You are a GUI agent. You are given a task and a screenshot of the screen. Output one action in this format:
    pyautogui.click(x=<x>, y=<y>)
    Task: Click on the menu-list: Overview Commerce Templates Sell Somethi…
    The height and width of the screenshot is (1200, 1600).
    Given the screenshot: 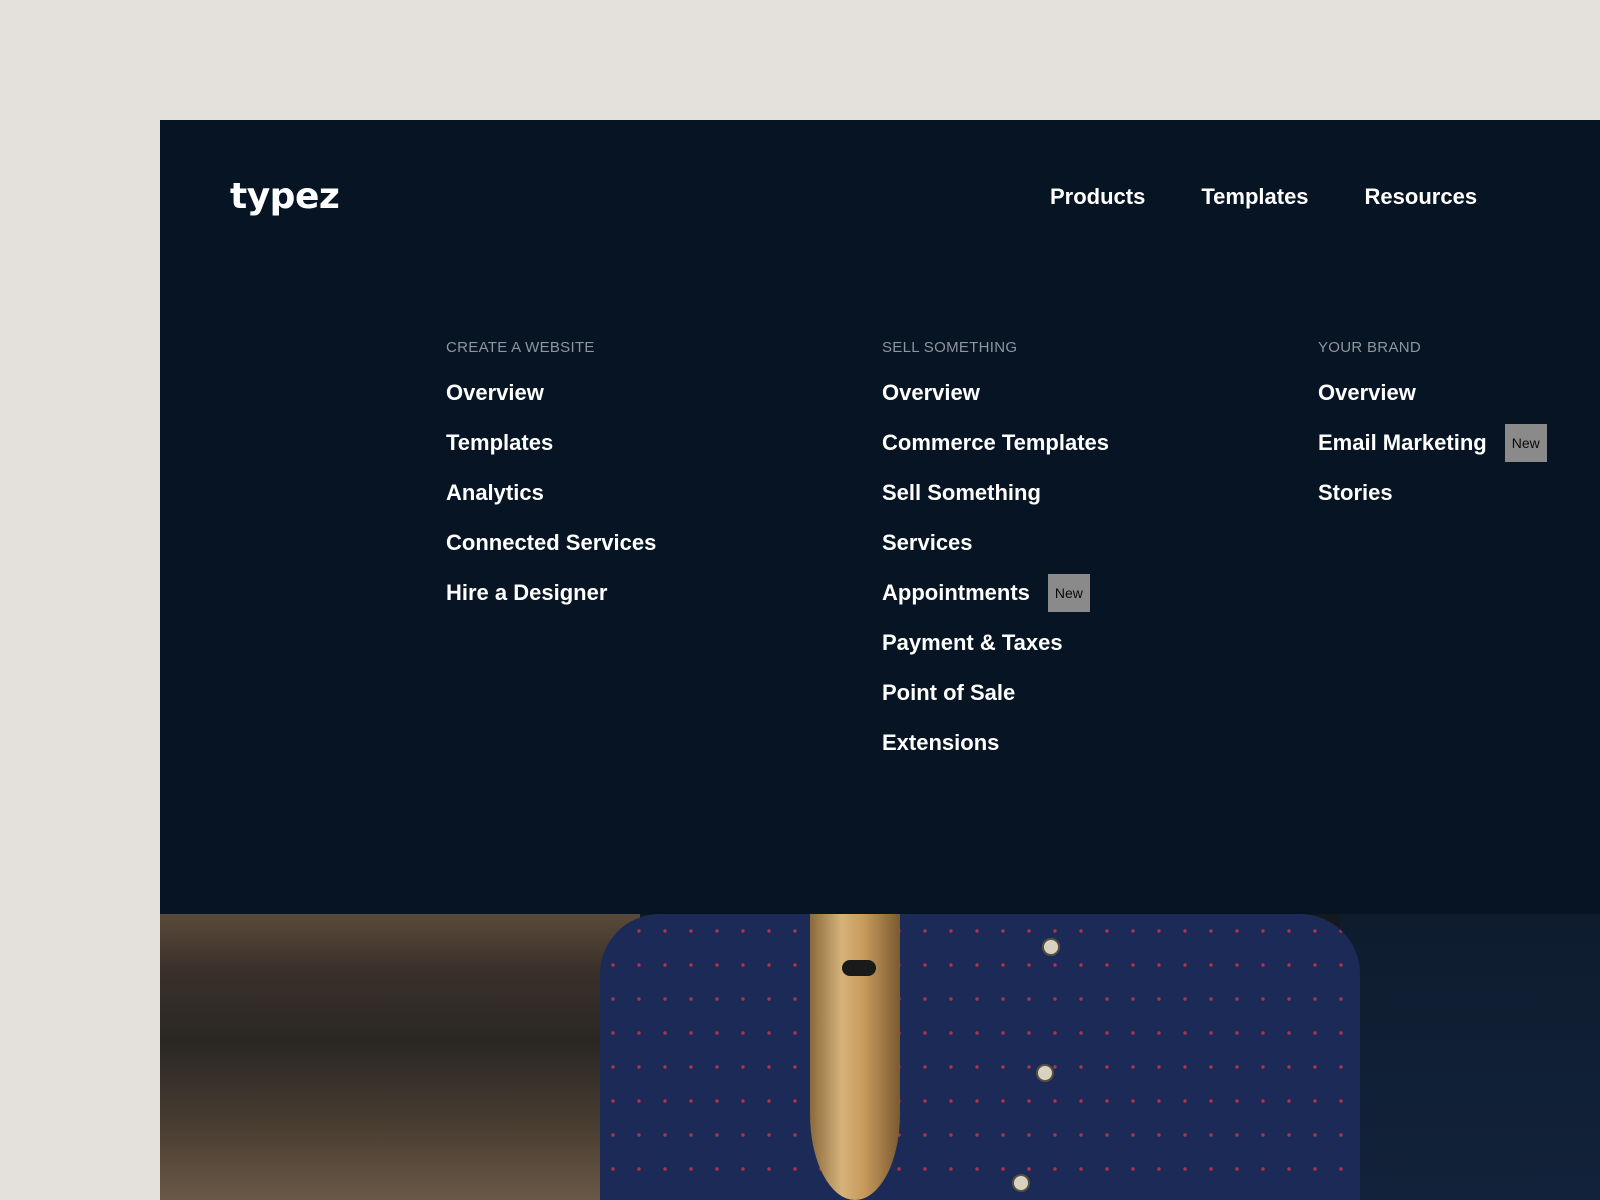 What is the action you would take?
    pyautogui.click(x=995, y=568)
    